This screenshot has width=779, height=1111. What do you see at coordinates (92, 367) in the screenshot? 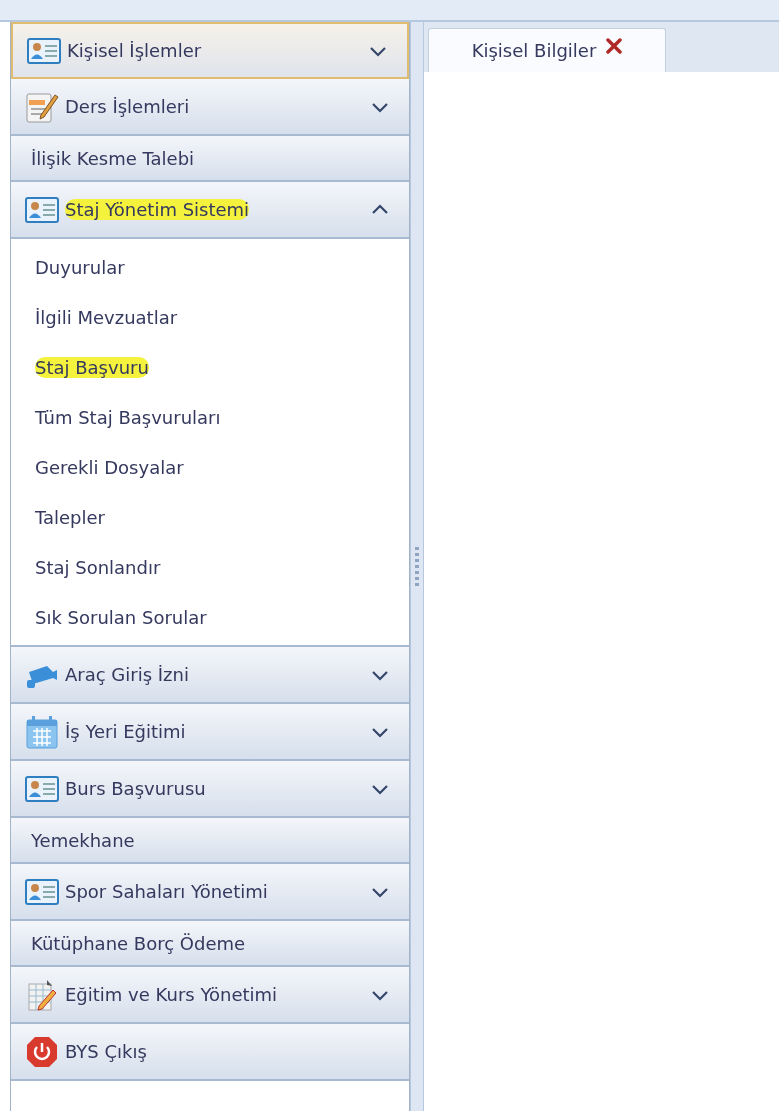
I see `submenu-item: Staj Başvuru` at bounding box center [92, 367].